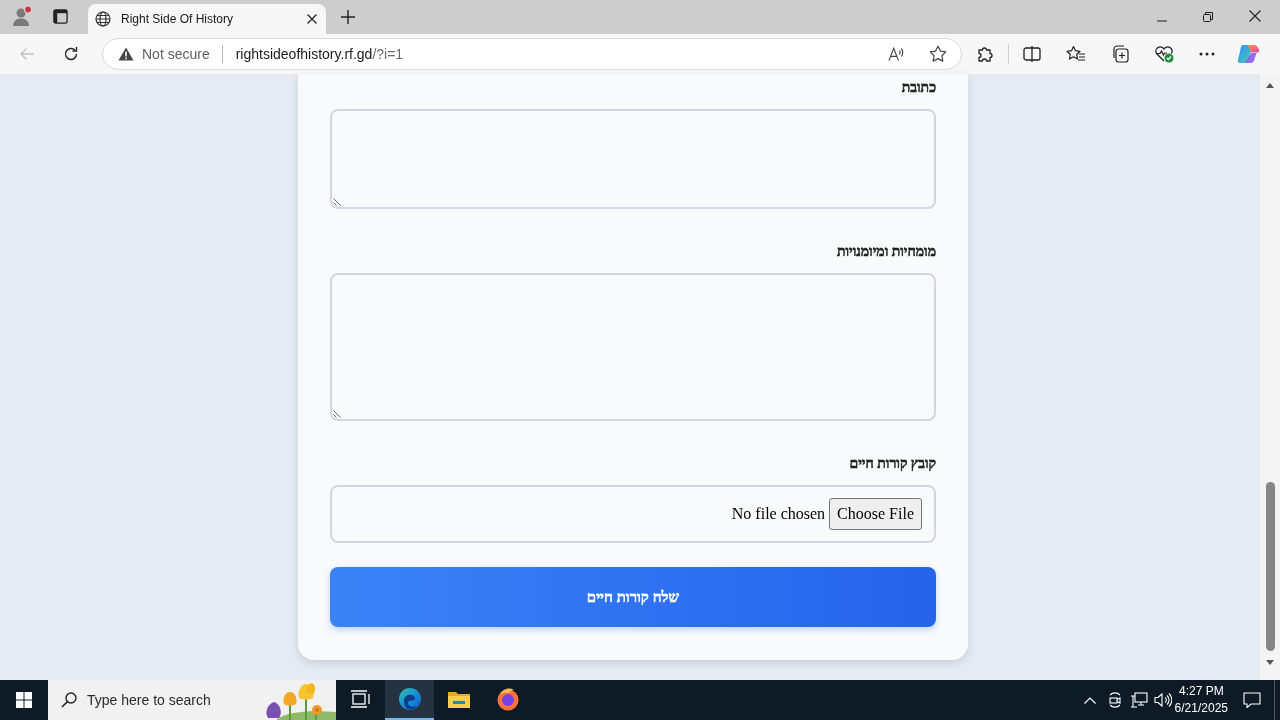 This screenshot has width=1280, height=720. I want to click on puzzle-icon, so click(985, 54).